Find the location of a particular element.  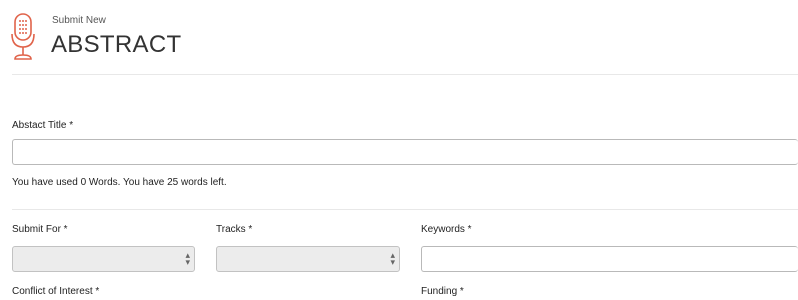

abstract-title-label: Abstact Title * is located at coordinates (43, 125).